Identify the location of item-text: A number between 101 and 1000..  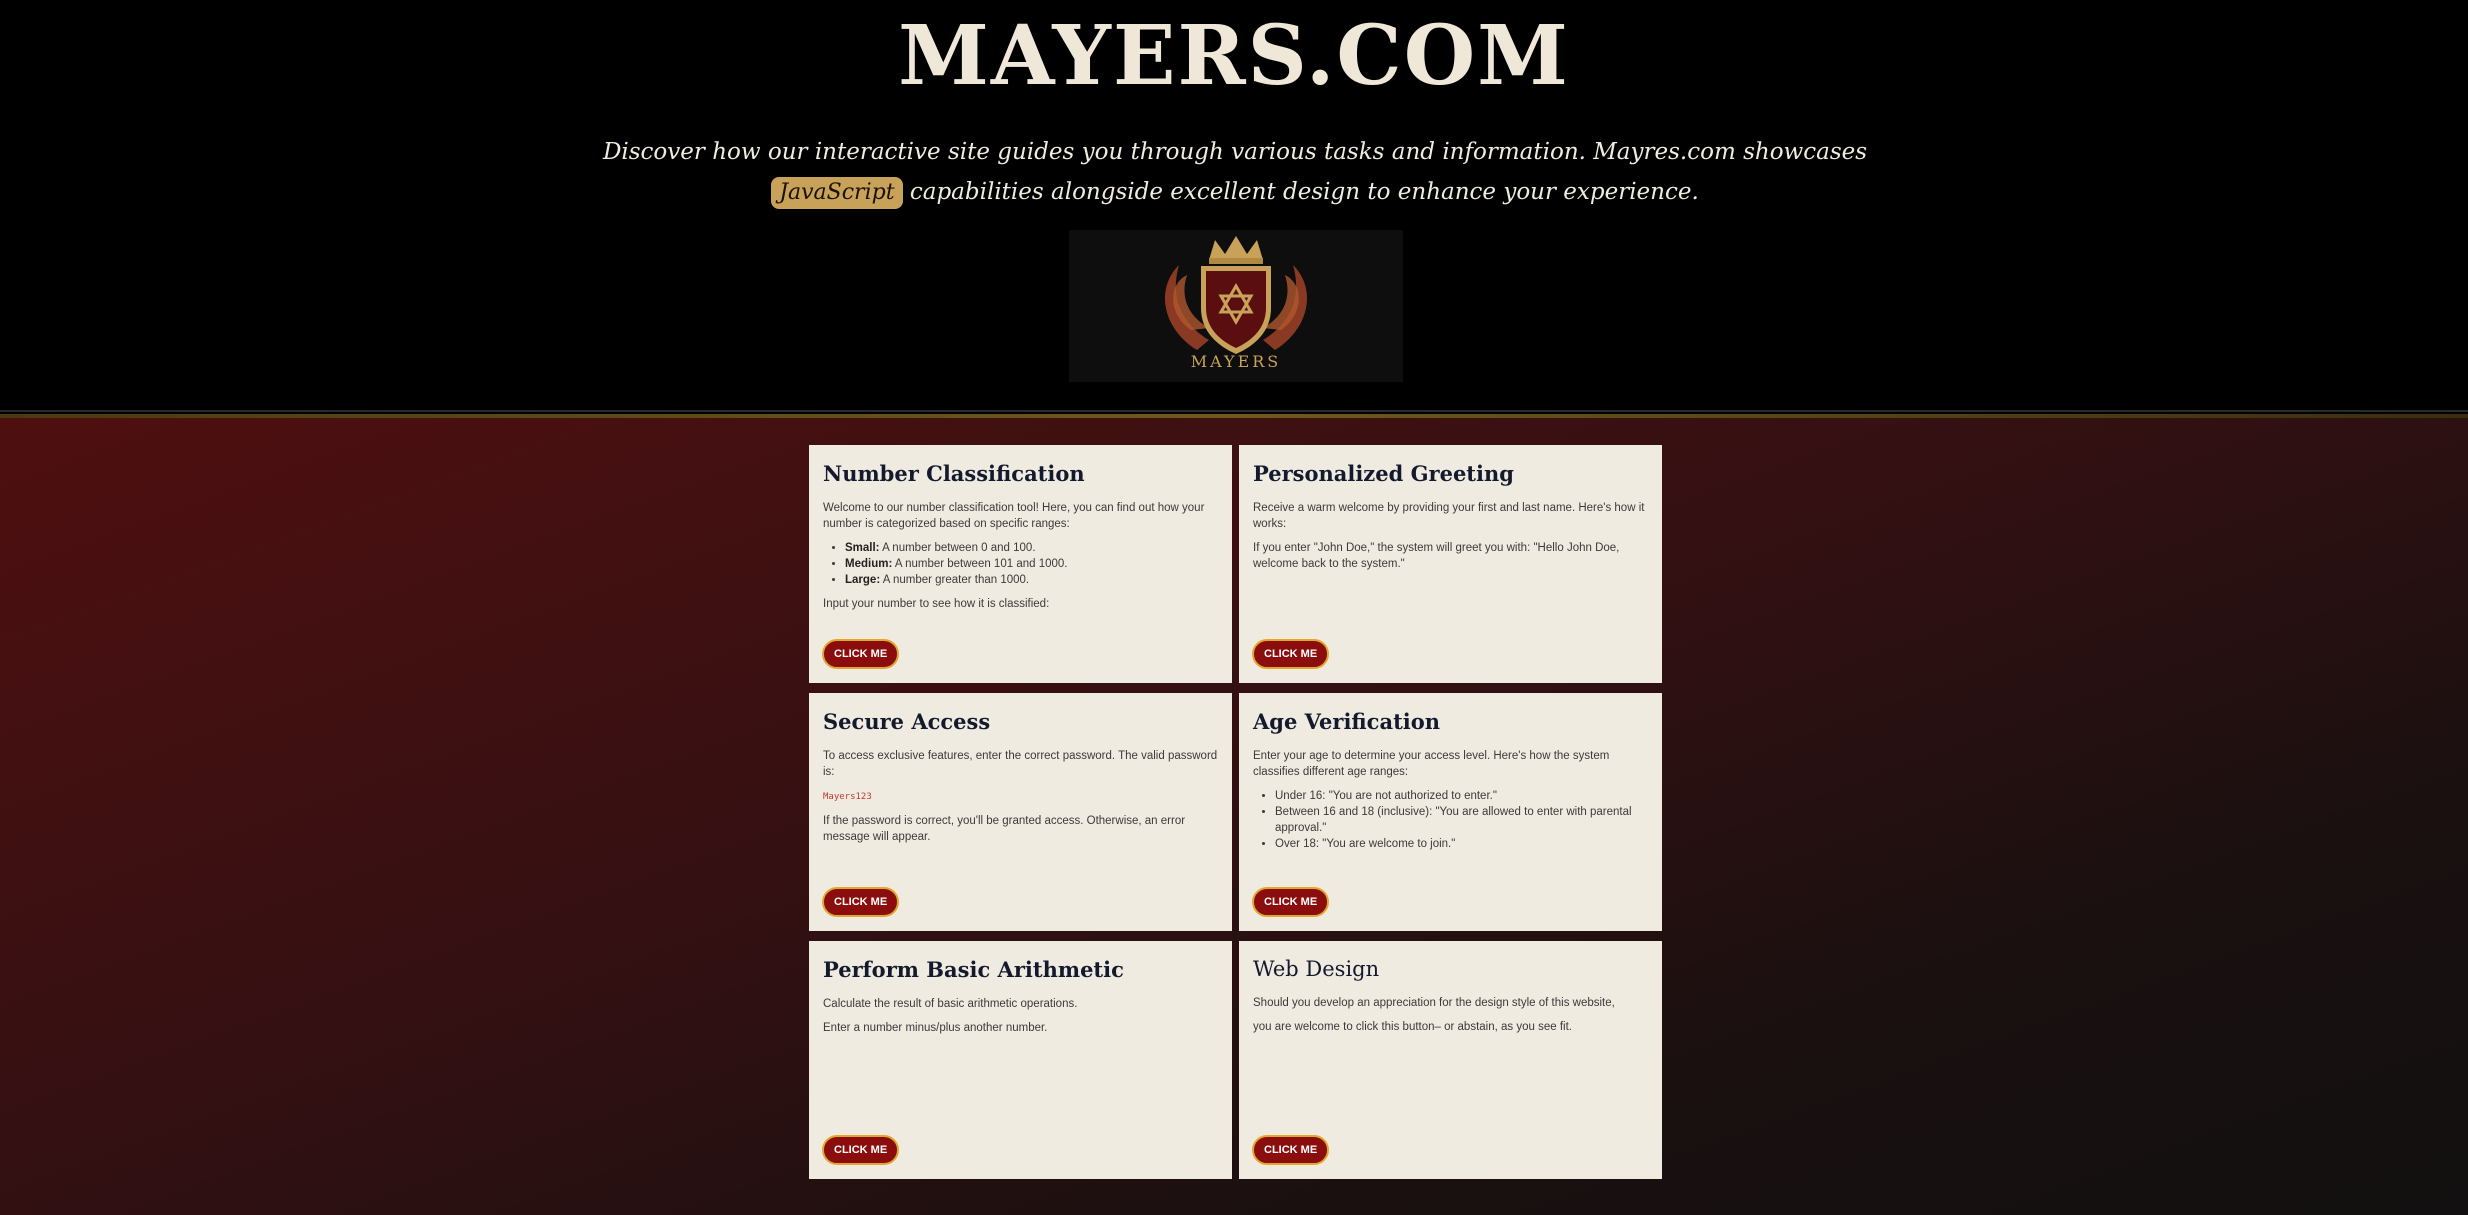
(981, 564).